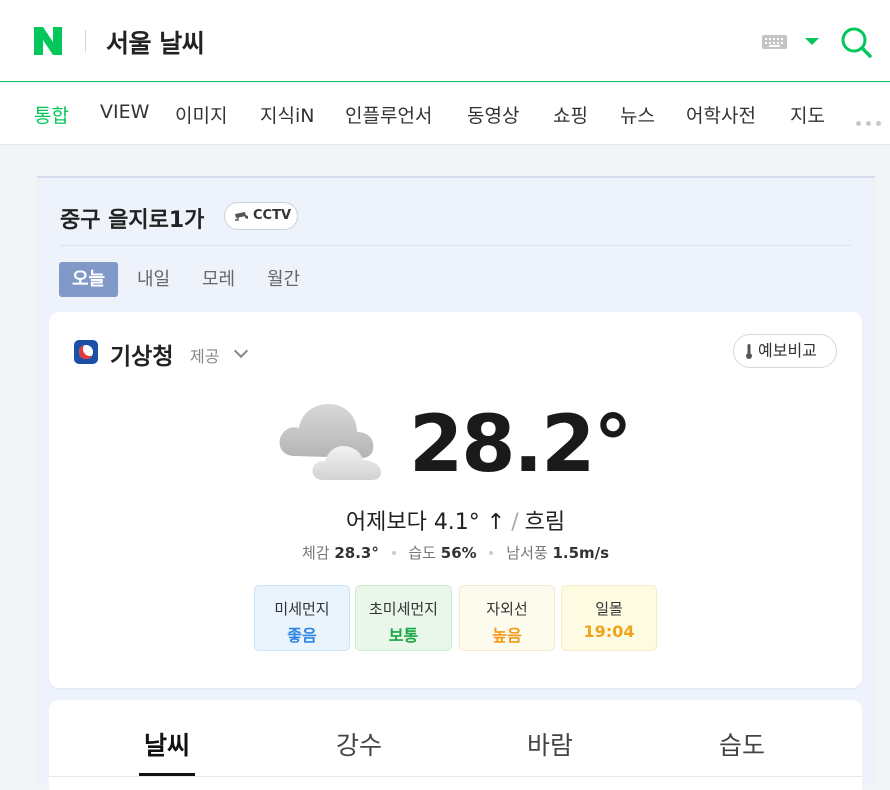 This screenshot has height=790, width=890. Describe the element at coordinates (86, 352) in the screenshot. I see `kma-logo-icon` at that location.